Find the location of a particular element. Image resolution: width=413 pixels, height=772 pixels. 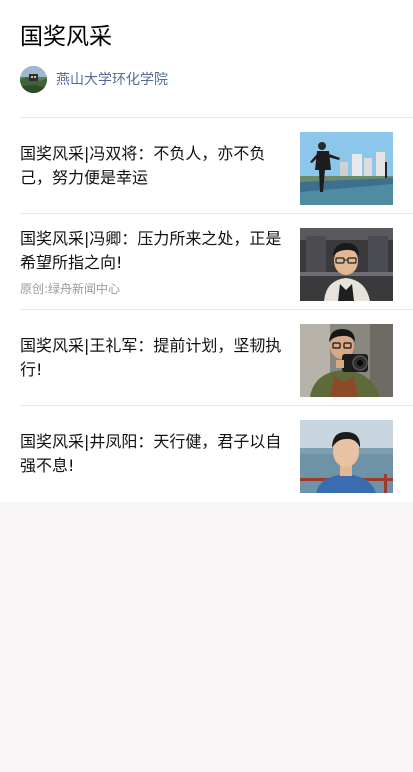

list-item: 国奖风采|王礼军：提前计划，坚韧执行! is located at coordinates (216, 358).